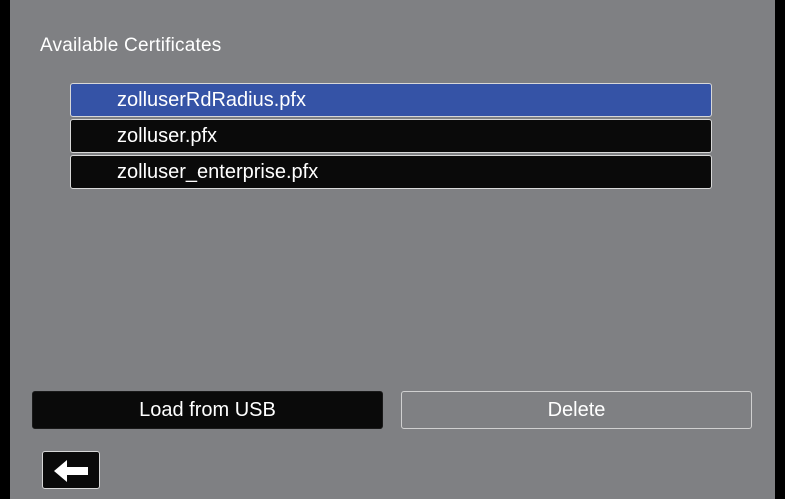  I want to click on load-from-usb-button: Load from USB, so click(207, 410).